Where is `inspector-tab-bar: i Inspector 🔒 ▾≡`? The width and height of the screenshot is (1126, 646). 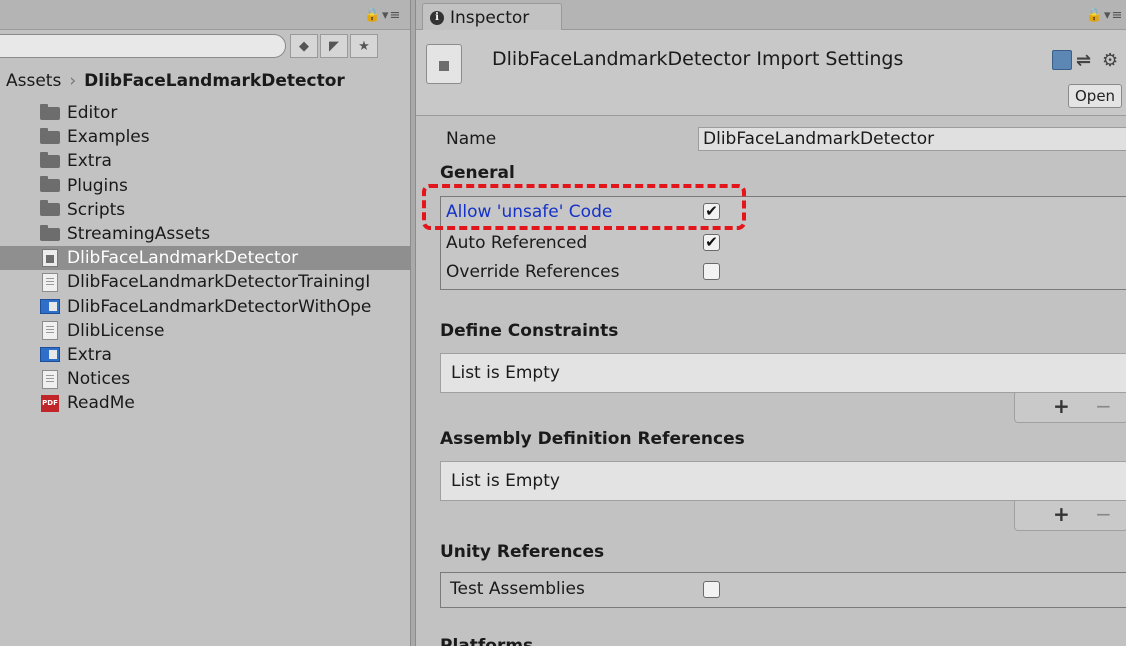
inspector-tab-bar: i Inspector 🔒 ▾≡ is located at coordinates (771, 15).